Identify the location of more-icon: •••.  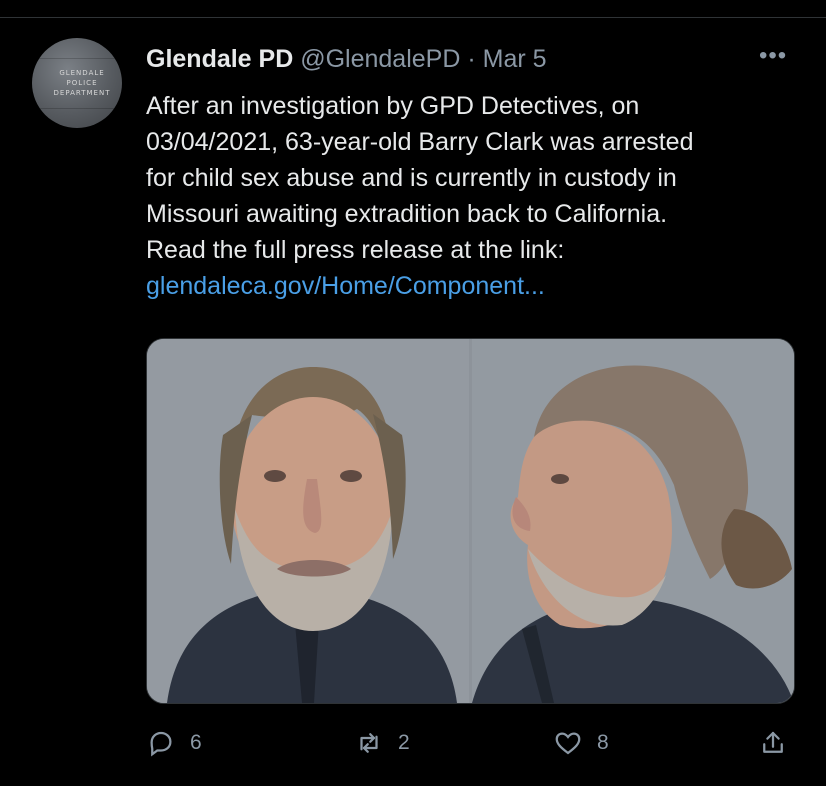
(773, 56).